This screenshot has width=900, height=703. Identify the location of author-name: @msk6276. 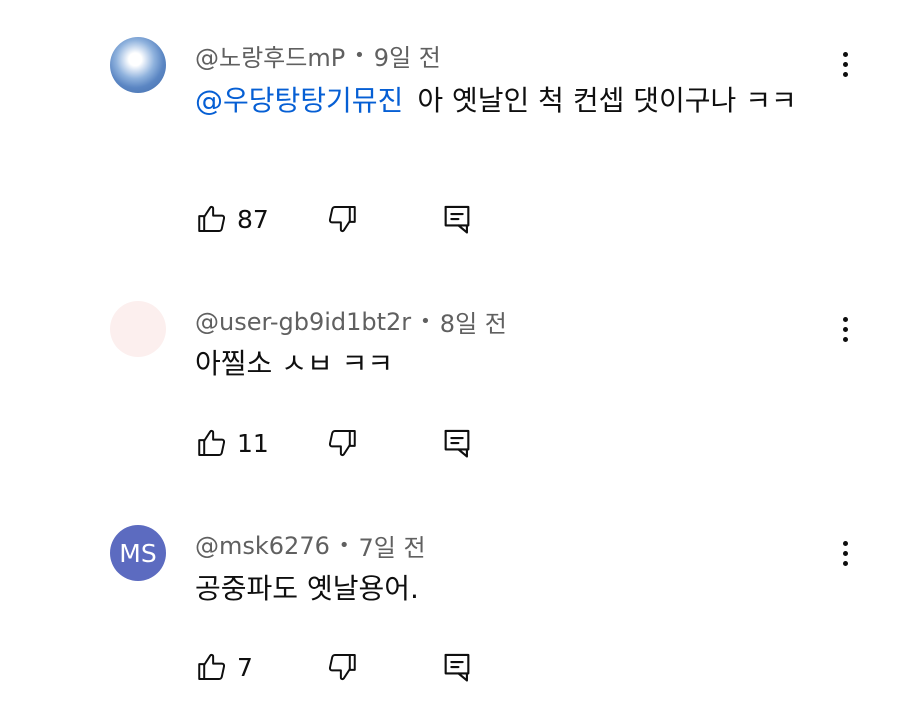
(262, 546).